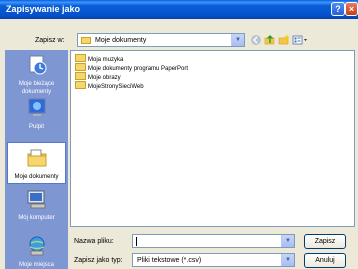 The width and height of the screenshot is (358, 269). What do you see at coordinates (300, 40) in the screenshot?
I see `views-icon` at bounding box center [300, 40].